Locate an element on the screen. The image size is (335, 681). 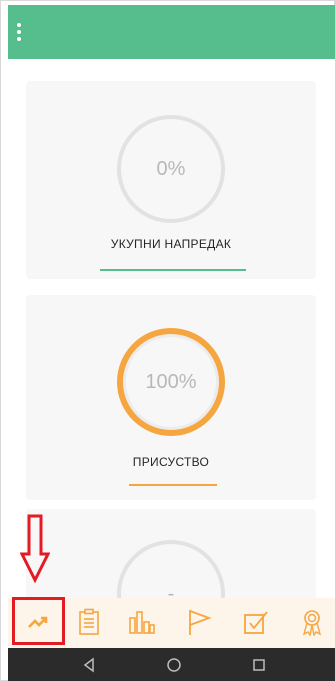
red-arrow-annotation is located at coordinates (35, 549).